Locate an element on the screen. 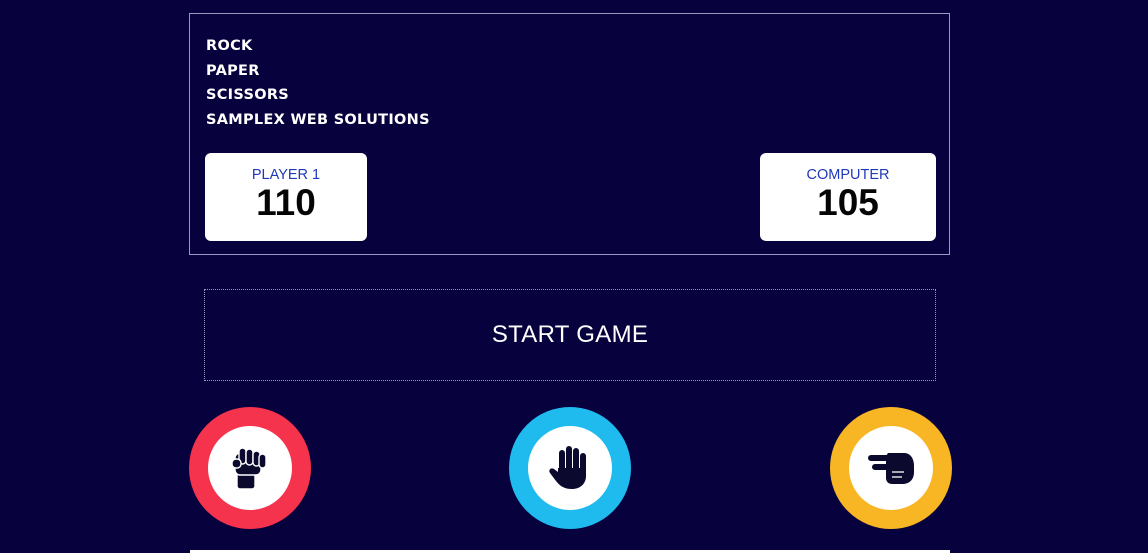 The image size is (1148, 553). start-game-button: START GAME is located at coordinates (570, 335).